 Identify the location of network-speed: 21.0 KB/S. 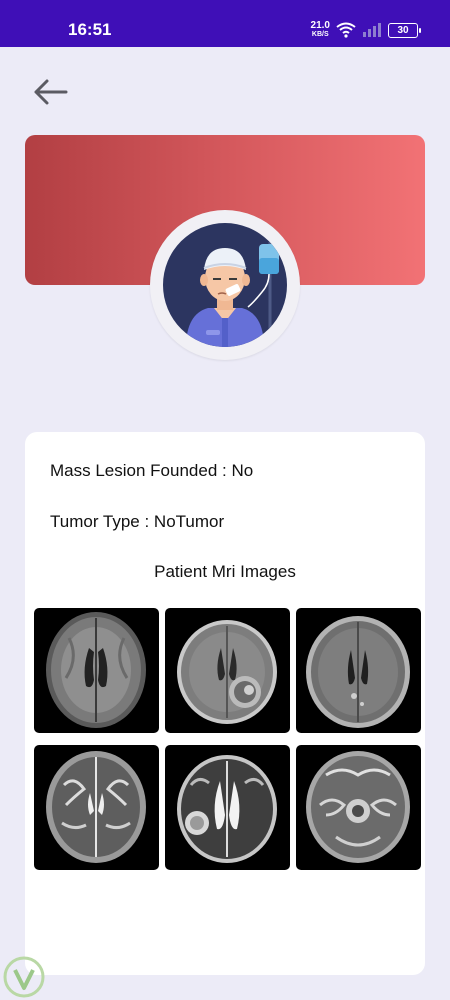
(320, 30).